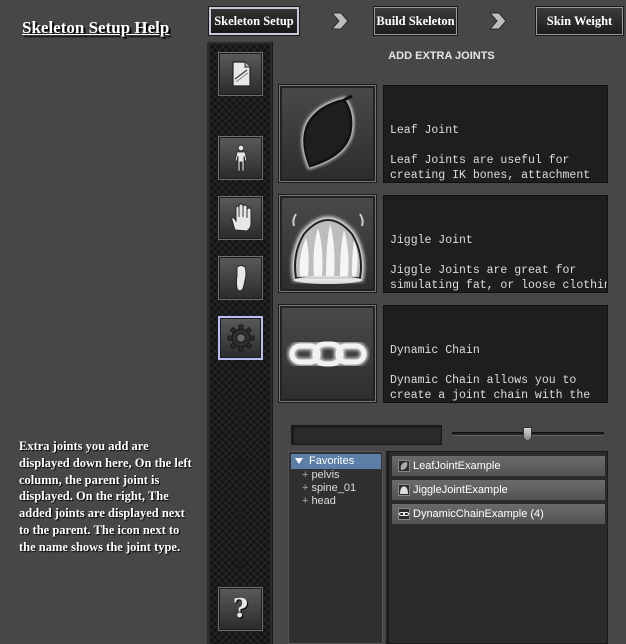  I want to click on help-button: ?, so click(240, 609).